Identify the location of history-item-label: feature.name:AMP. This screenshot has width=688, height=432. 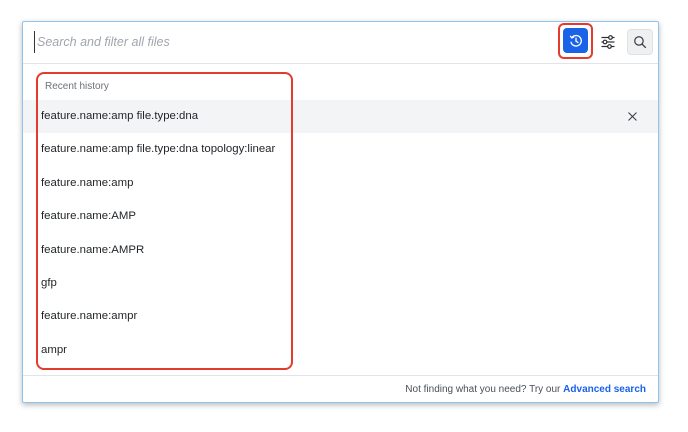
(88, 216).